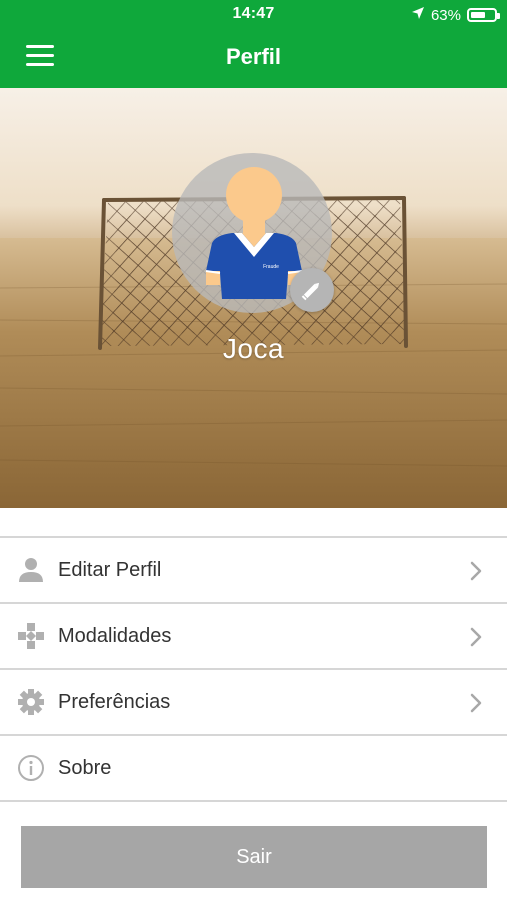 The image size is (507, 900). I want to click on menu-item-preferencias: Preferências, so click(253, 703).